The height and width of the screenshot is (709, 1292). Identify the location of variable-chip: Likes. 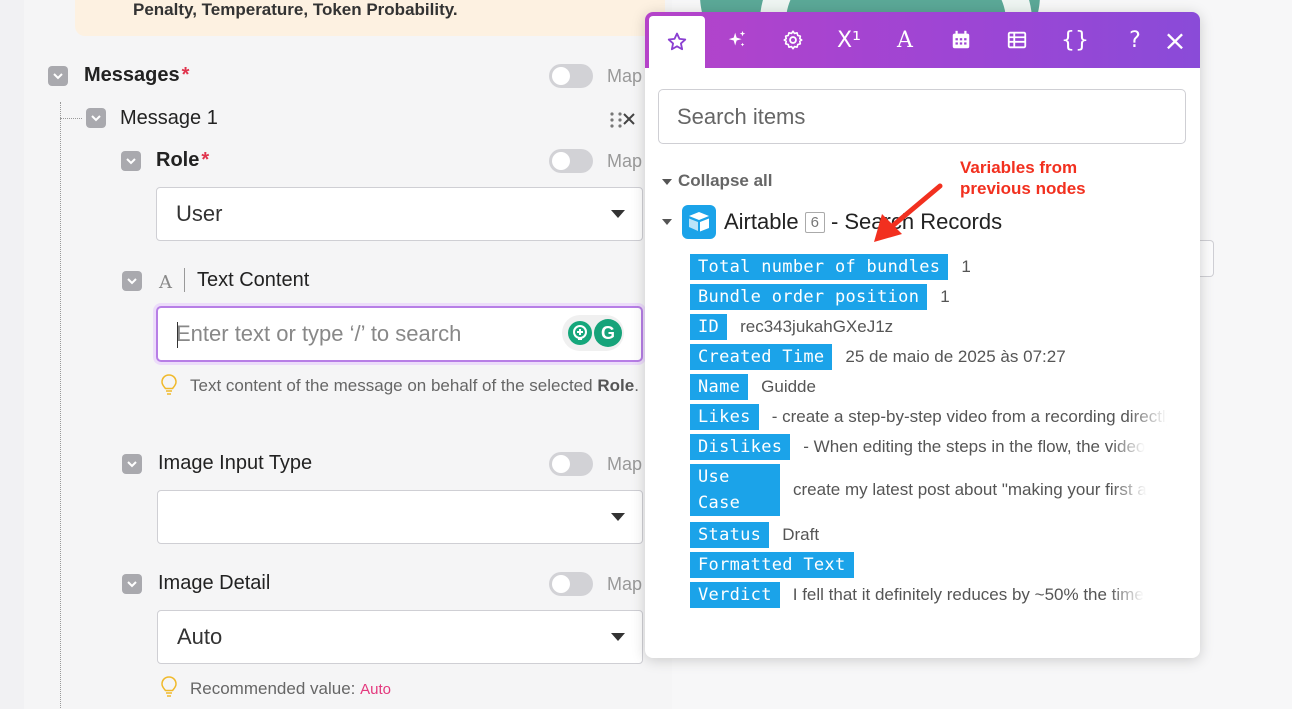
(724, 417).